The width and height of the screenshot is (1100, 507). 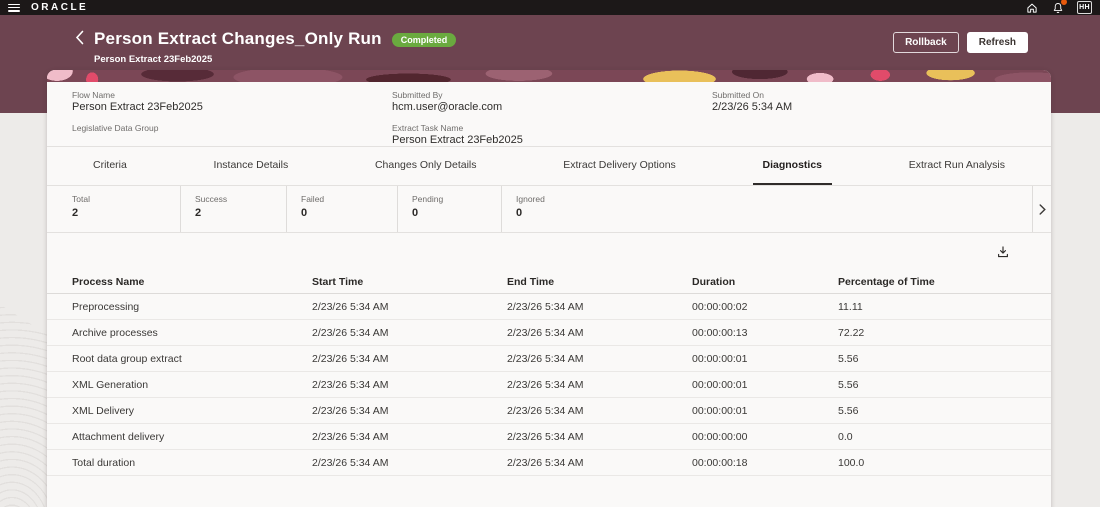 I want to click on stat-pending: Pending 0, so click(x=449, y=209).